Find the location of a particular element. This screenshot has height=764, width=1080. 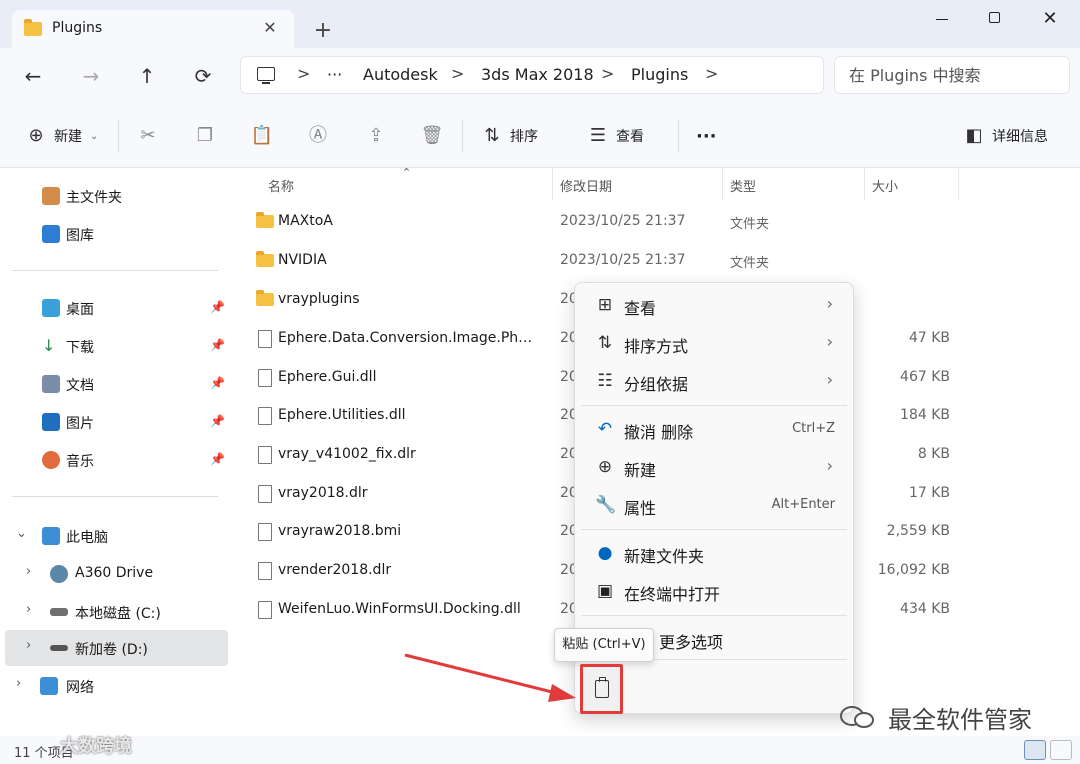

sidebar-item-a360-drive: › A360 Drive is located at coordinates (114, 574).